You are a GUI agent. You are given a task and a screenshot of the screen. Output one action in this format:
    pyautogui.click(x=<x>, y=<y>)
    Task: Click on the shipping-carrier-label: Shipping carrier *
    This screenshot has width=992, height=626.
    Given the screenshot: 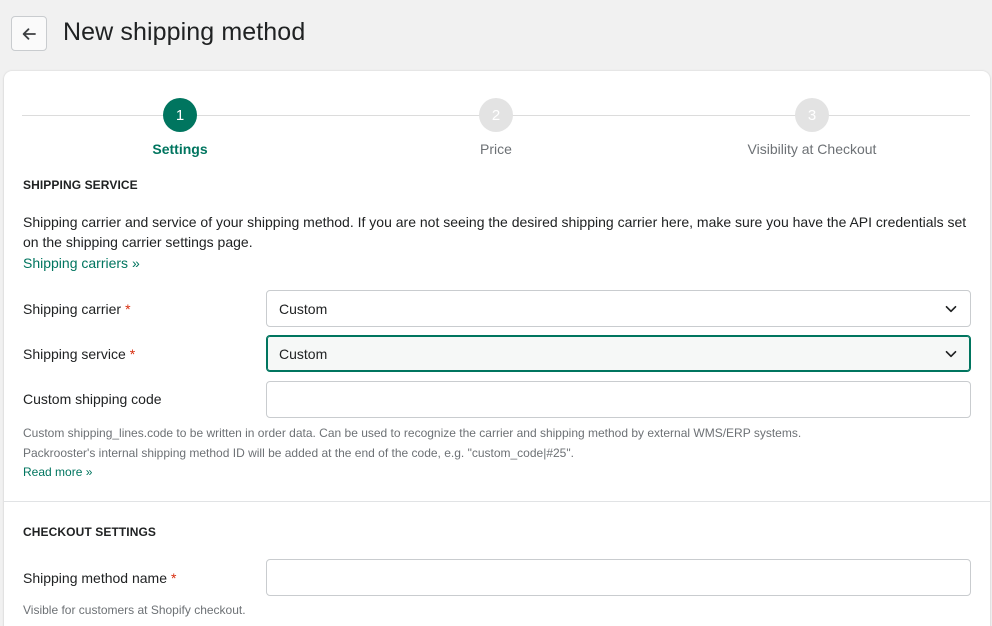 What is the action you would take?
    pyautogui.click(x=77, y=309)
    